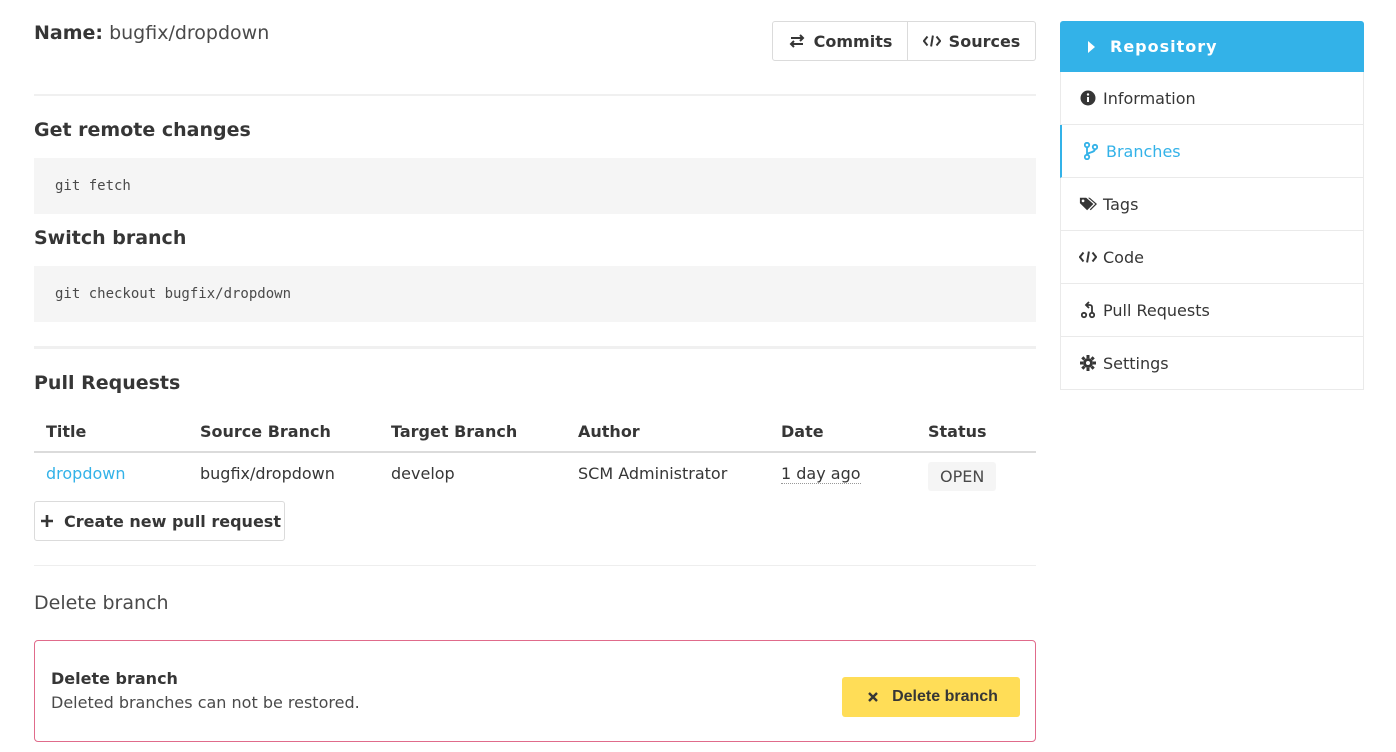 Image resolution: width=1396 pixels, height=752 pixels. I want to click on sources-label: Sources, so click(984, 41).